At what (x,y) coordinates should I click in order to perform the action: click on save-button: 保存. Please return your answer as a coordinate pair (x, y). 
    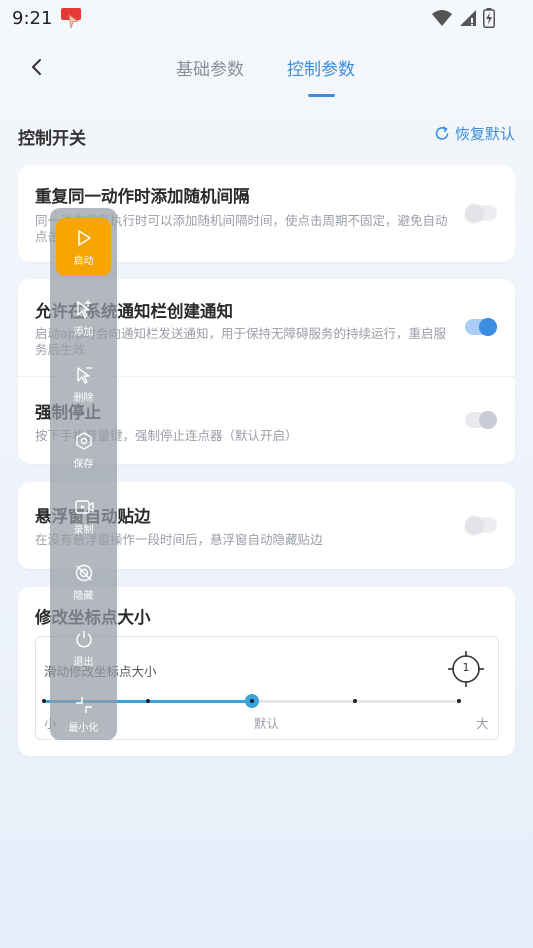
    Looking at the image, I should click on (83, 450).